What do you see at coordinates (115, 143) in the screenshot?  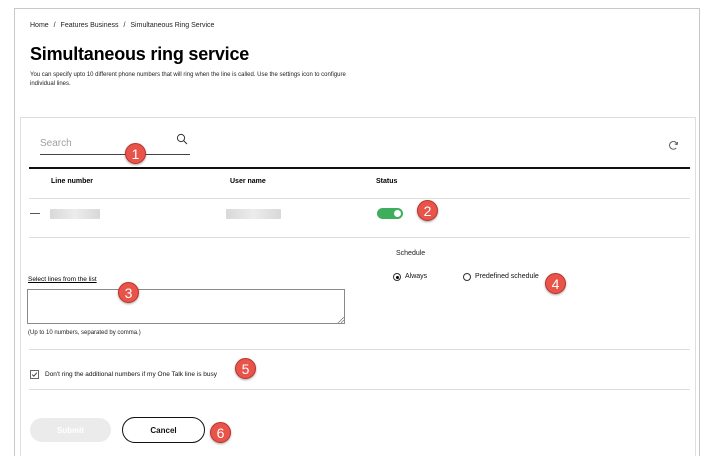 I see `search-box` at bounding box center [115, 143].